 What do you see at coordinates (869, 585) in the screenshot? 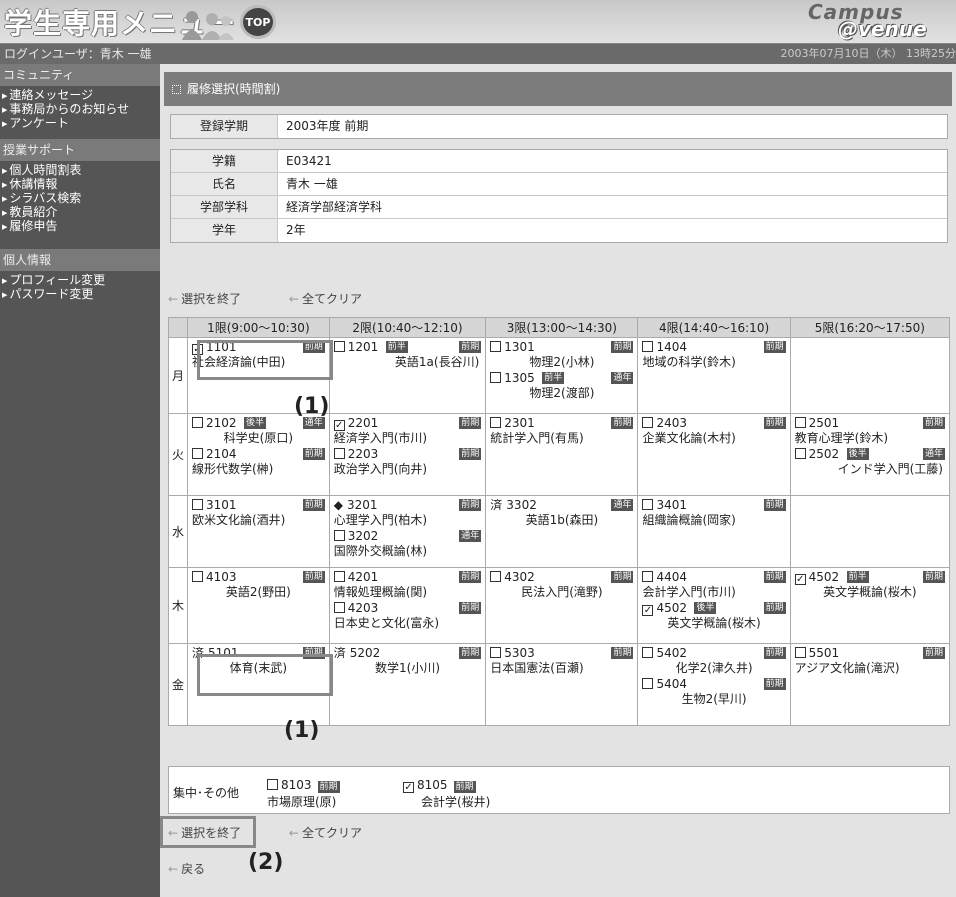
I see `course-entry: ✓ 4502 前半 前期 英文学概論(桜木)` at bounding box center [869, 585].